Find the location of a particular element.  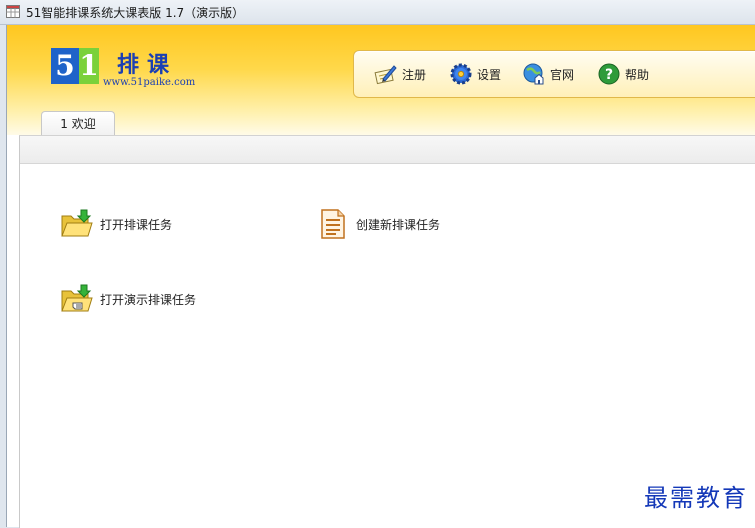

register-pen-icon is located at coordinates (385, 75).